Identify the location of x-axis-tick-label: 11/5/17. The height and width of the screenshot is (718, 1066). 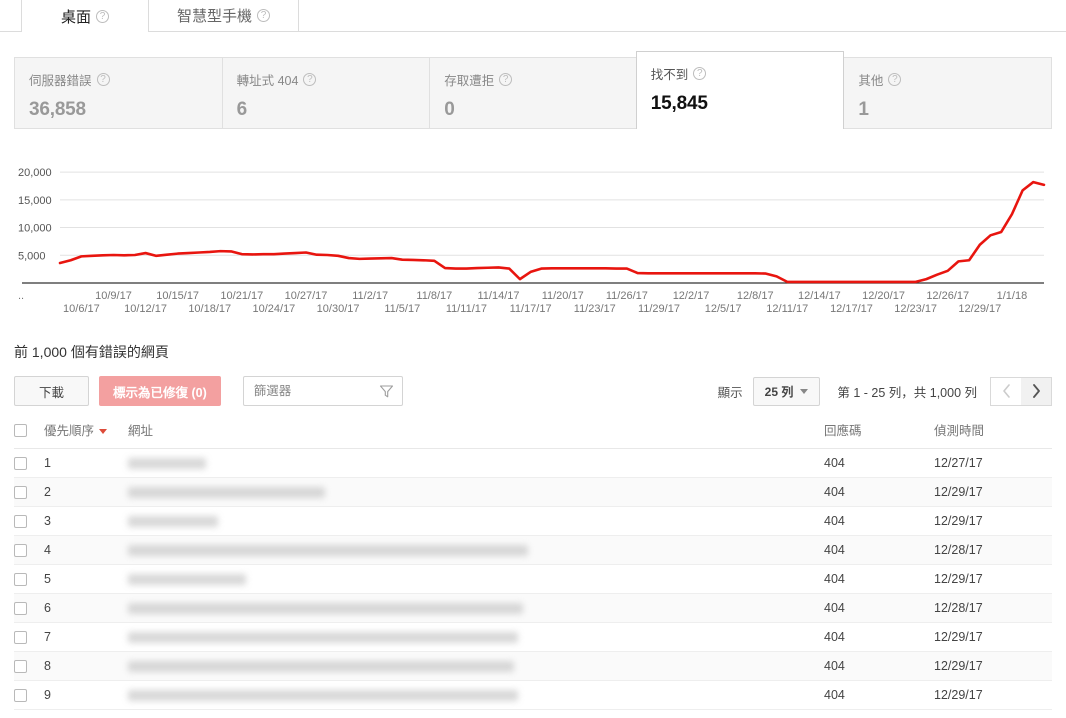
(402, 309).